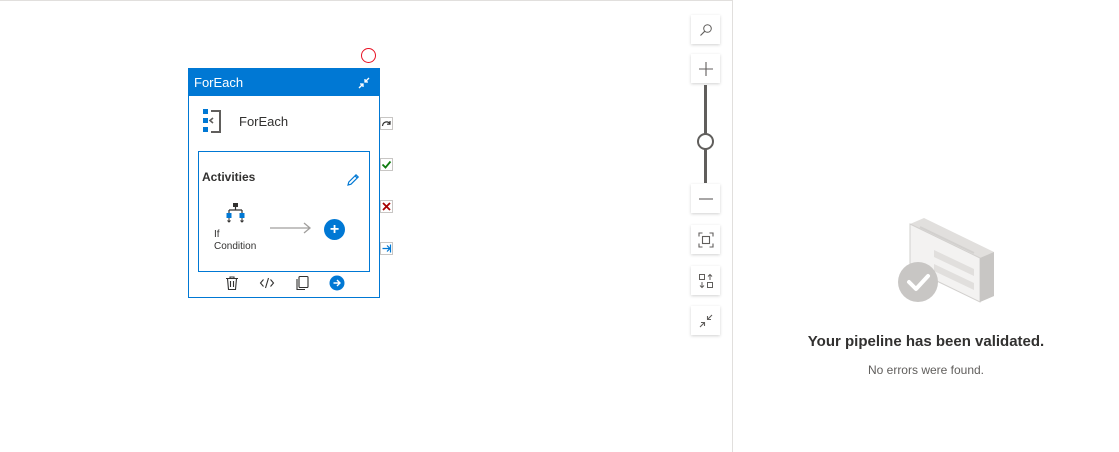  I want to click on collapse-all-button, so click(705, 320).